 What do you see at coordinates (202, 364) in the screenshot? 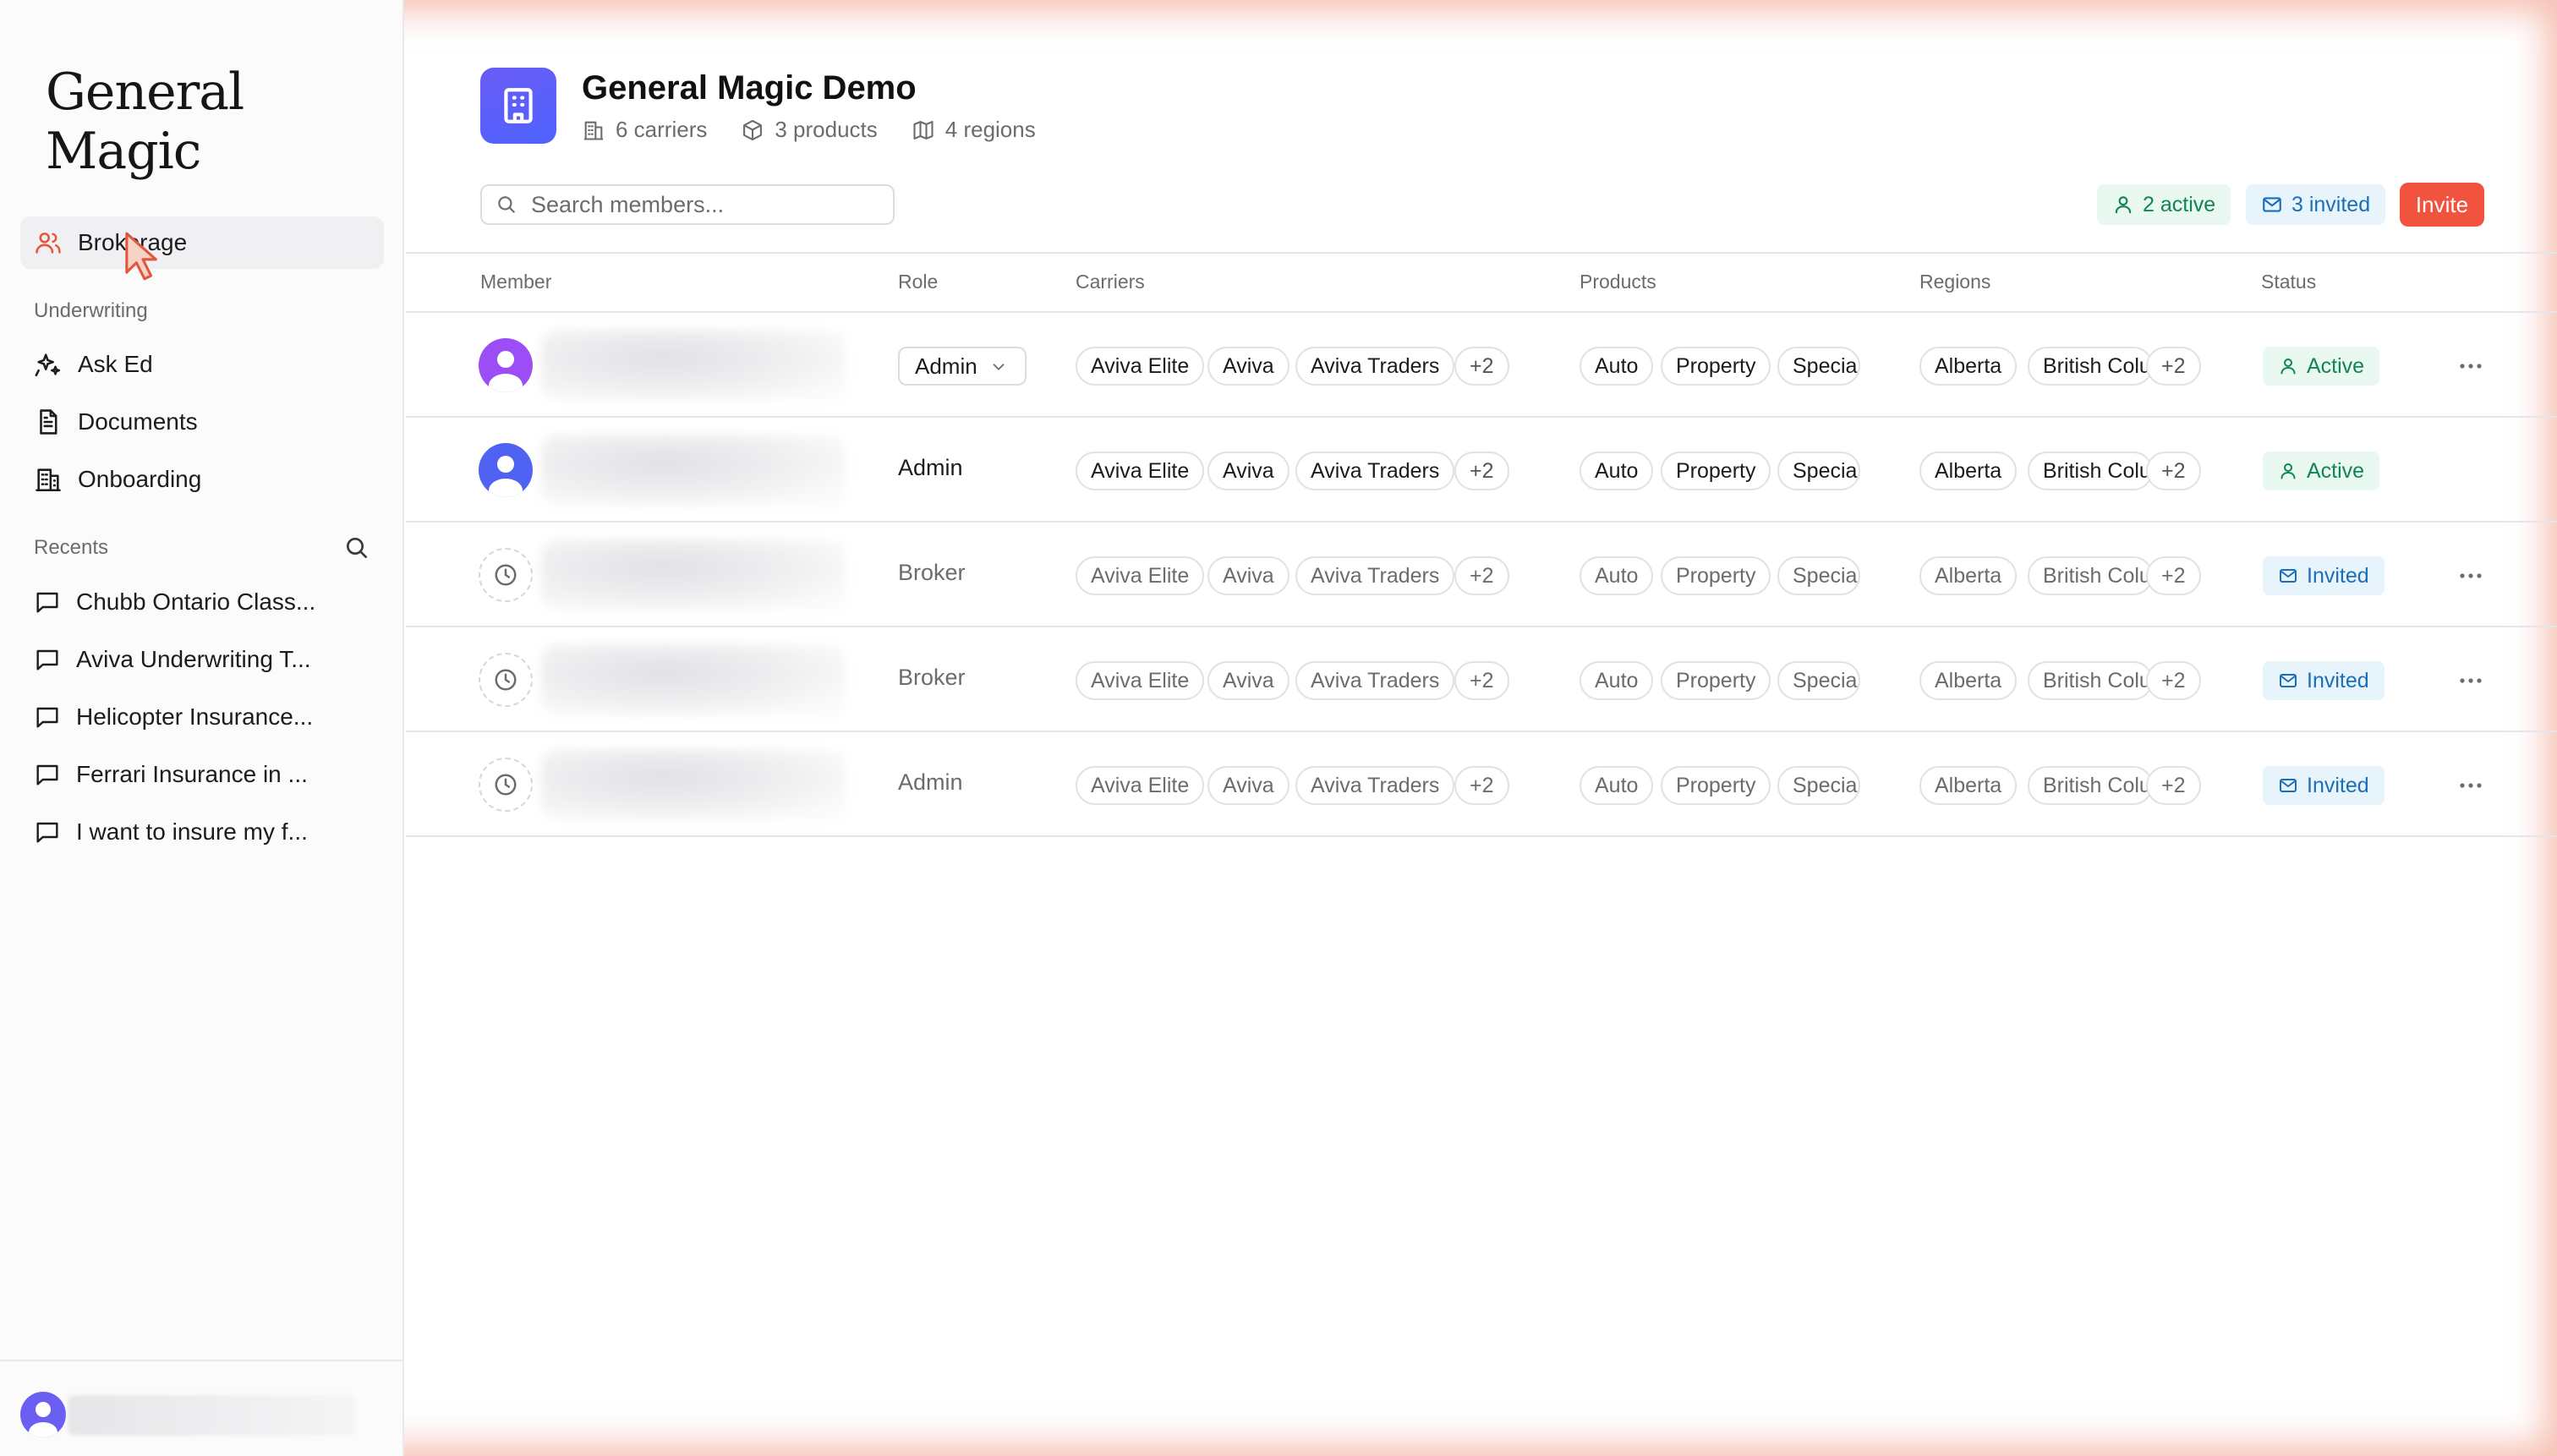
I see `sidebar-item-ask-ed: Ask Ed` at bounding box center [202, 364].